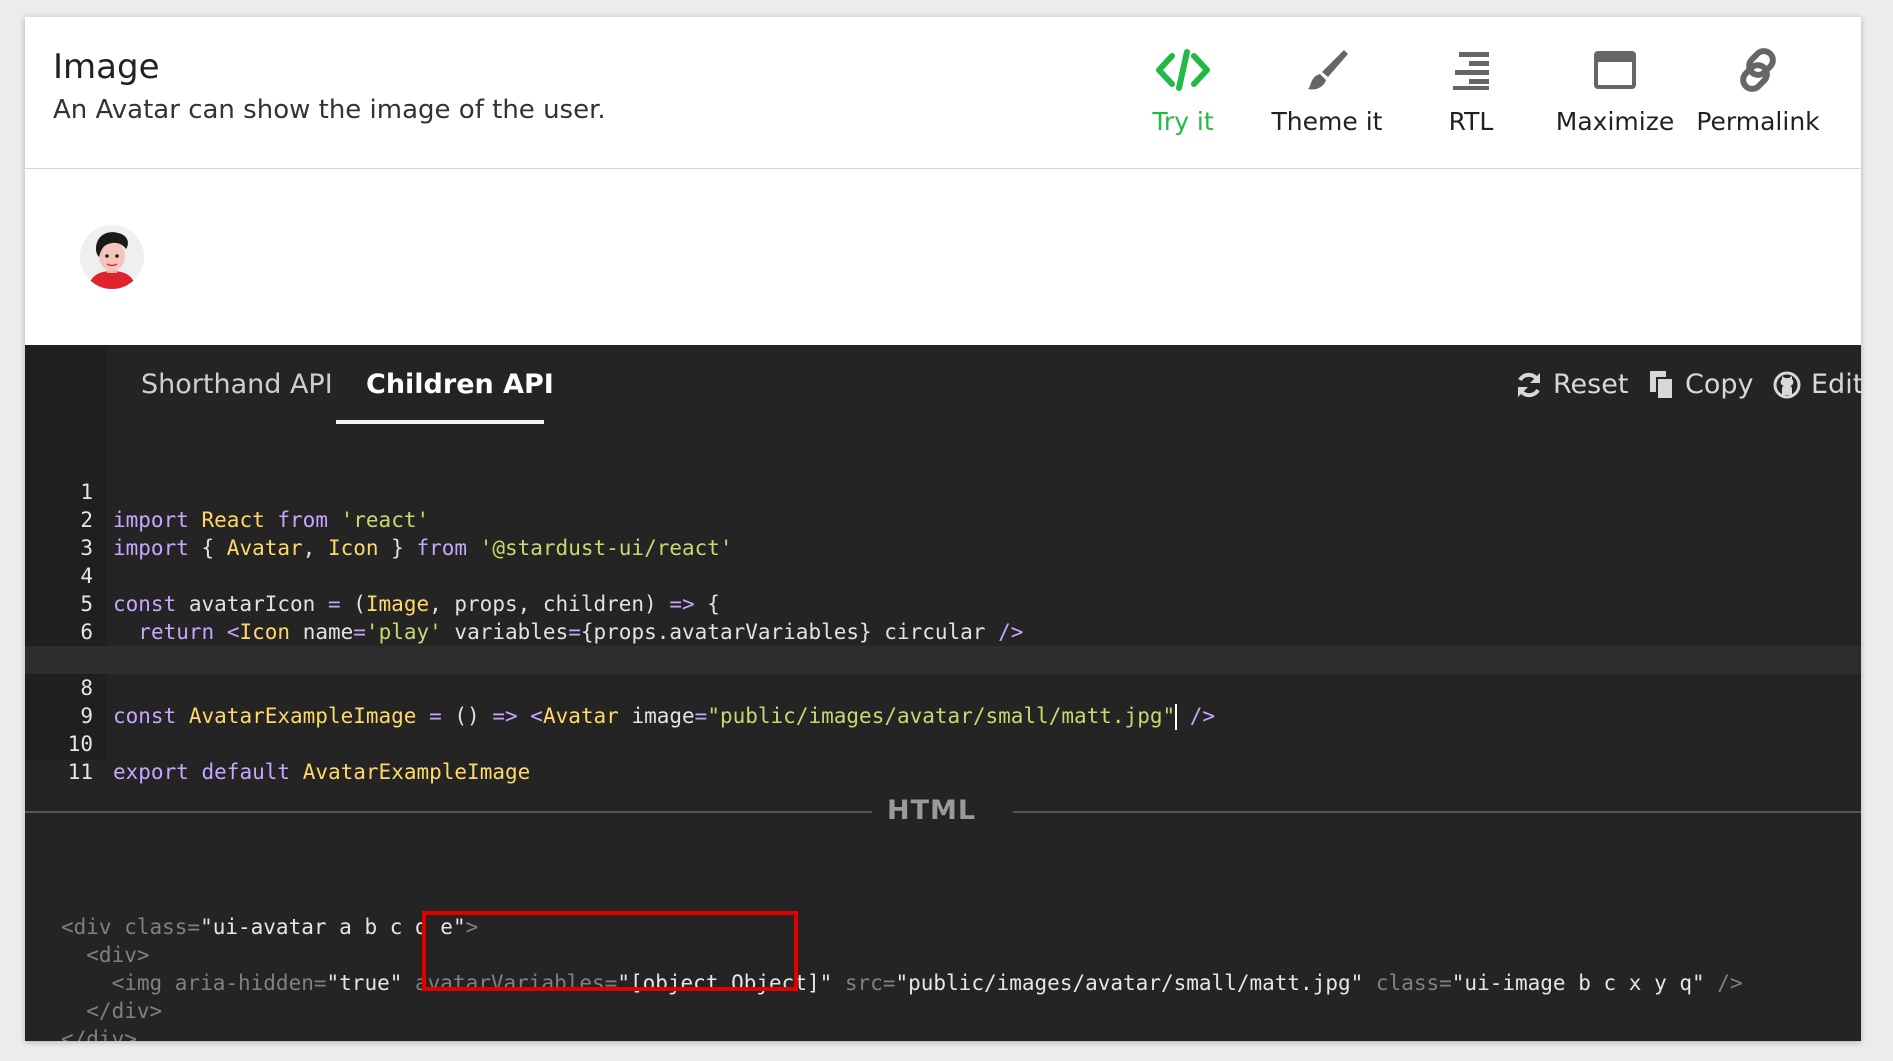 This screenshot has width=1893, height=1061. I want to click on copy-icon, so click(1662, 385).